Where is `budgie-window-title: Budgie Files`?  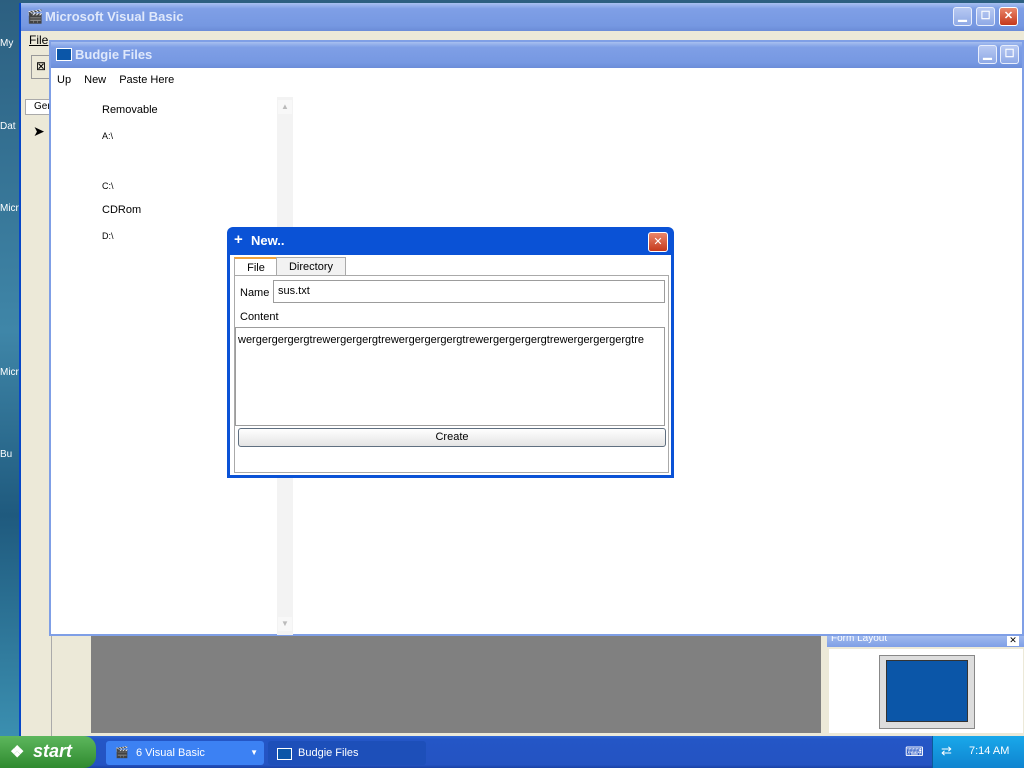
budgie-window-title: Budgie Files is located at coordinates (114, 54).